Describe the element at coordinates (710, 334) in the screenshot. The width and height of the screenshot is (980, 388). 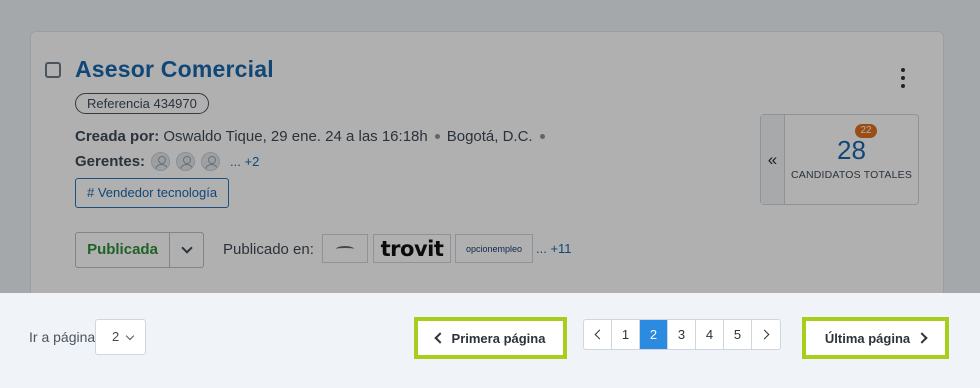
I see `page-button-4: 4` at that location.